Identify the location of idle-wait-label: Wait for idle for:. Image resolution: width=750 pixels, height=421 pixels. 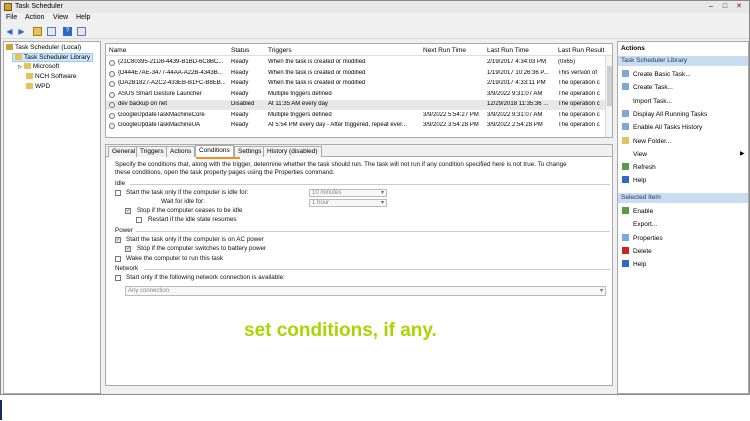
(183, 201).